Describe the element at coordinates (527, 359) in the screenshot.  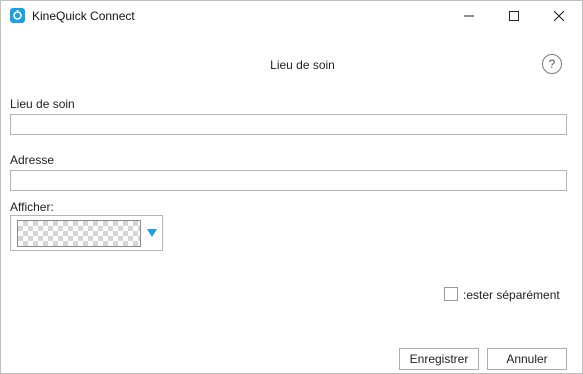
I see `cancel-button: Annuler` at that location.